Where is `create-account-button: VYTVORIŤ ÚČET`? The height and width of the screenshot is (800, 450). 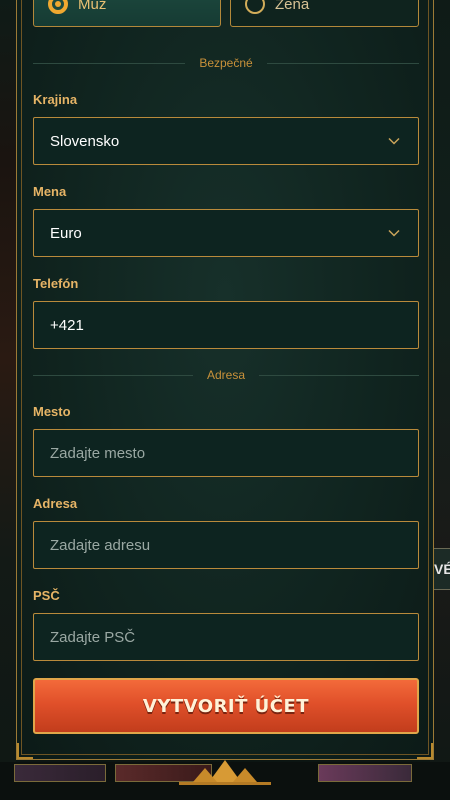
create-account-button: VYTVORIŤ ÚČET is located at coordinates (226, 706).